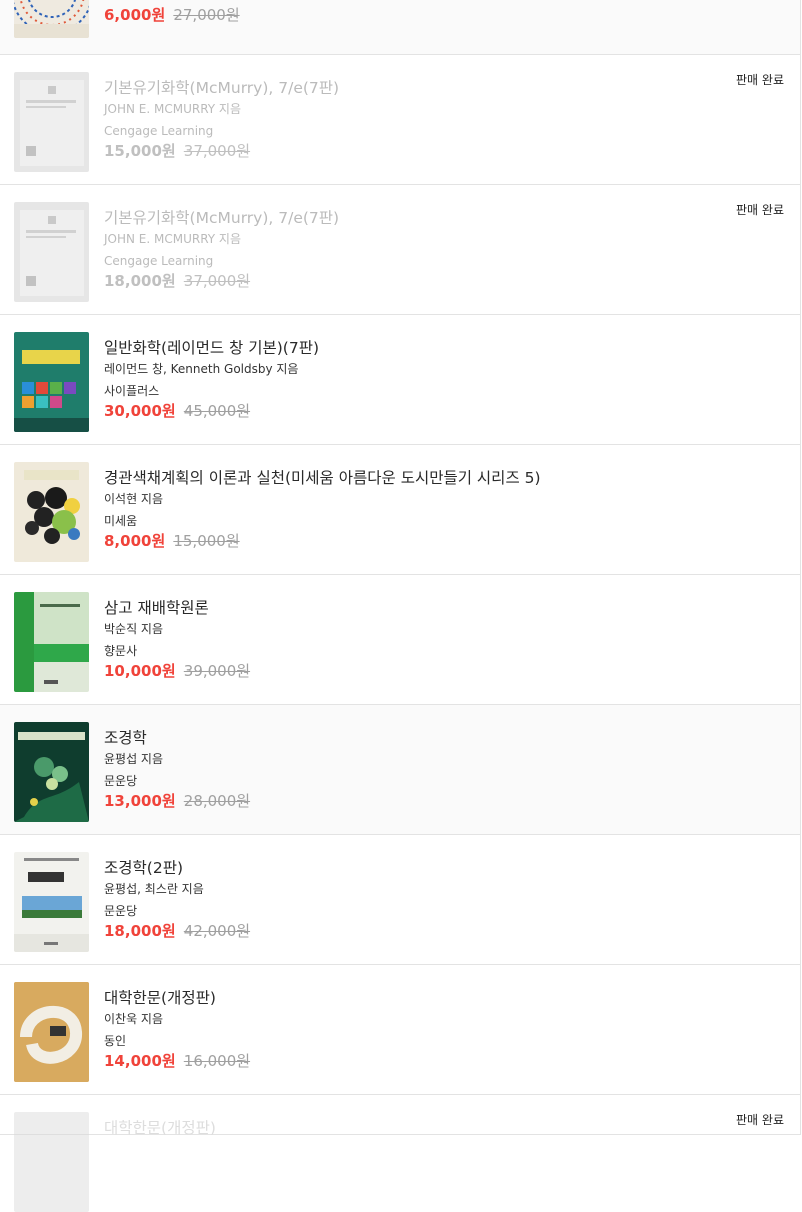 The height and width of the screenshot is (1212, 802). I want to click on sale-price: 30,000원, so click(140, 411).